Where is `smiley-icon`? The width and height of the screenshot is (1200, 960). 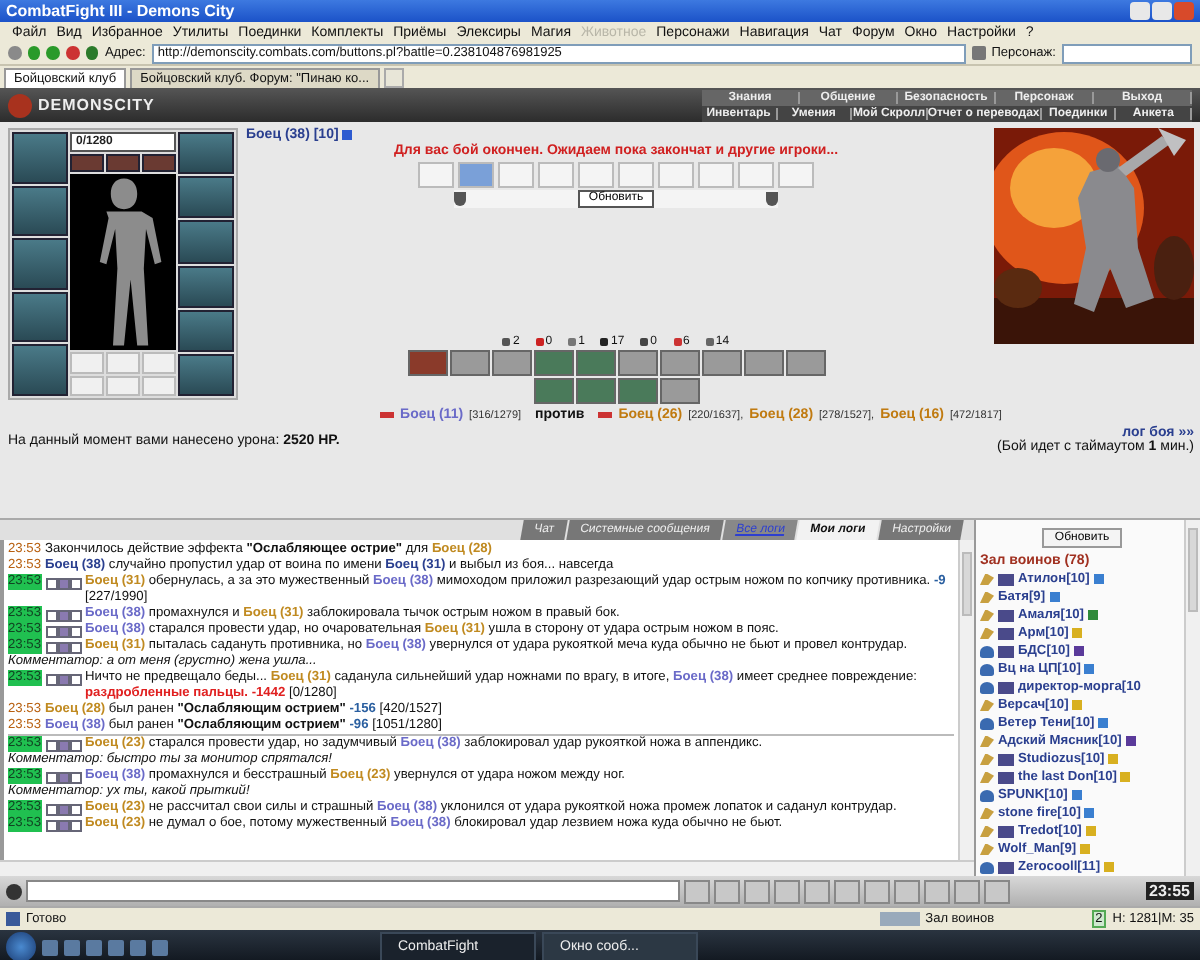
smiley-icon is located at coordinates (14, 891).